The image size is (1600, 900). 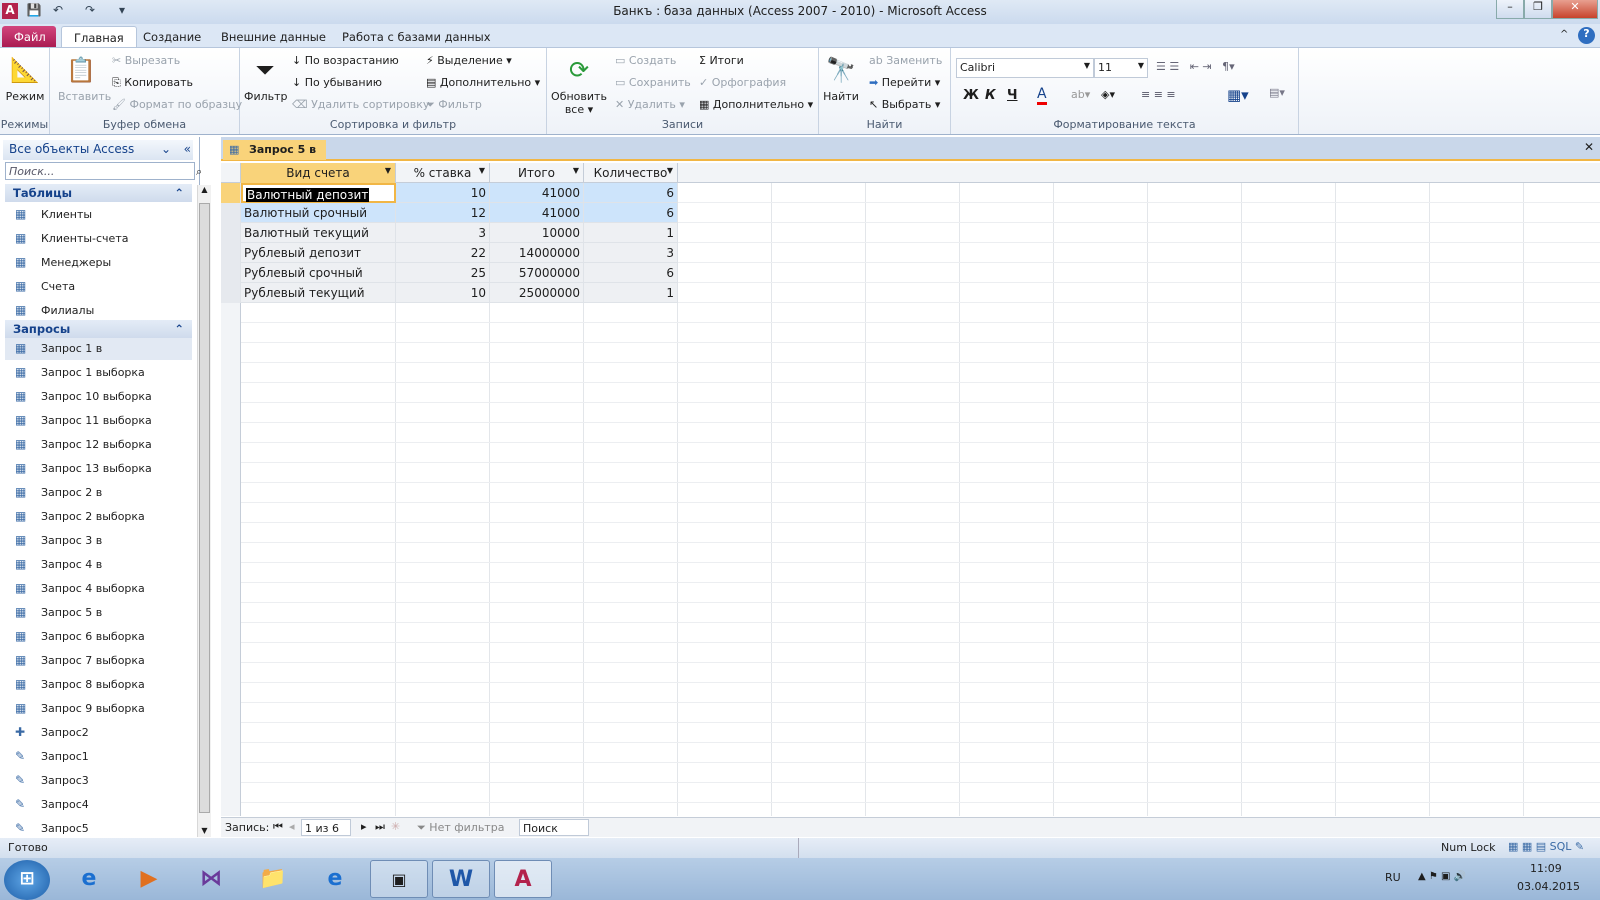 I want to click on save-record-button: ▭ Сохранить, so click(x=653, y=82).